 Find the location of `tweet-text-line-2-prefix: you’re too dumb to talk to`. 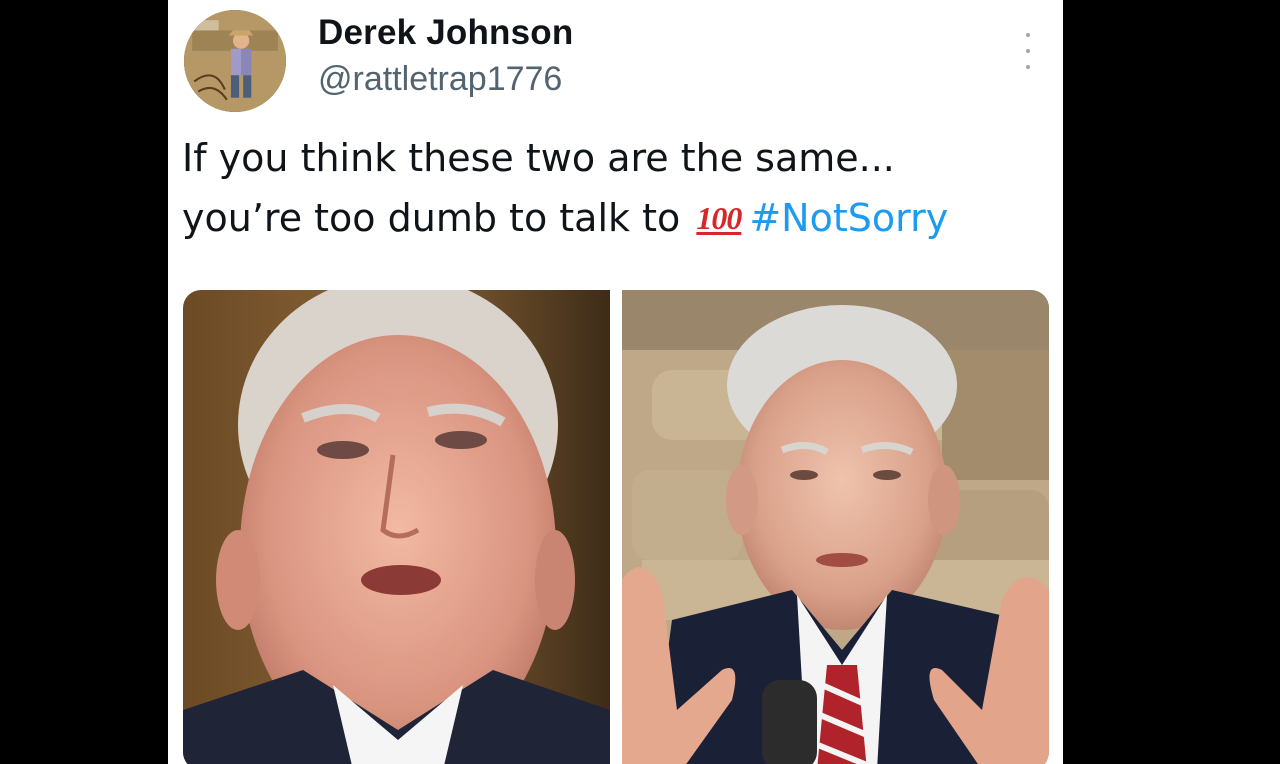

tweet-text-line-2-prefix: you’re too dumb to talk to is located at coordinates (431, 218).